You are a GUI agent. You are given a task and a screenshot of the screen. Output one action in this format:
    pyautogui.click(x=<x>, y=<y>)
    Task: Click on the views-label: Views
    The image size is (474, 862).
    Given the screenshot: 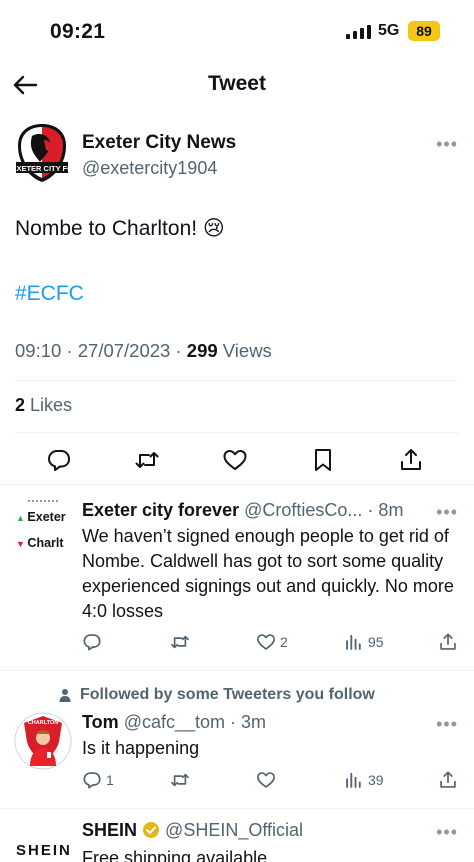 What is the action you would take?
    pyautogui.click(x=244, y=350)
    